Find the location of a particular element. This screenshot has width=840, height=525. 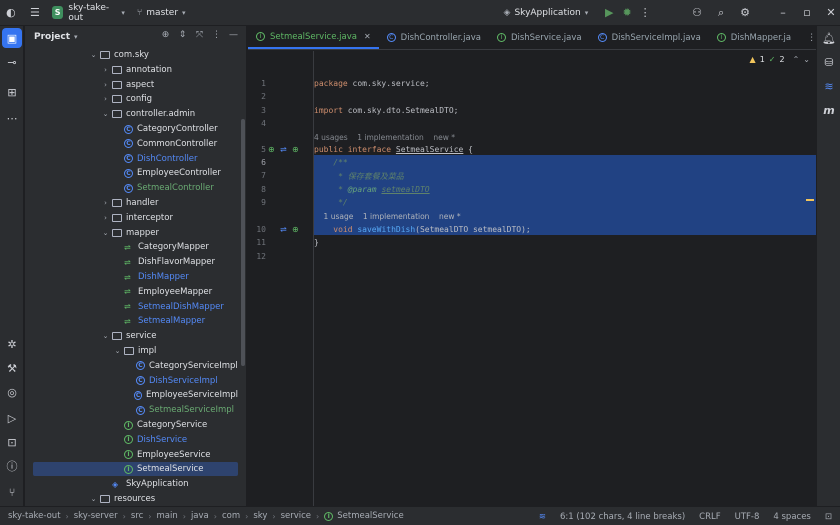

ai-assistant-icon: m is located at coordinates (829, 110).